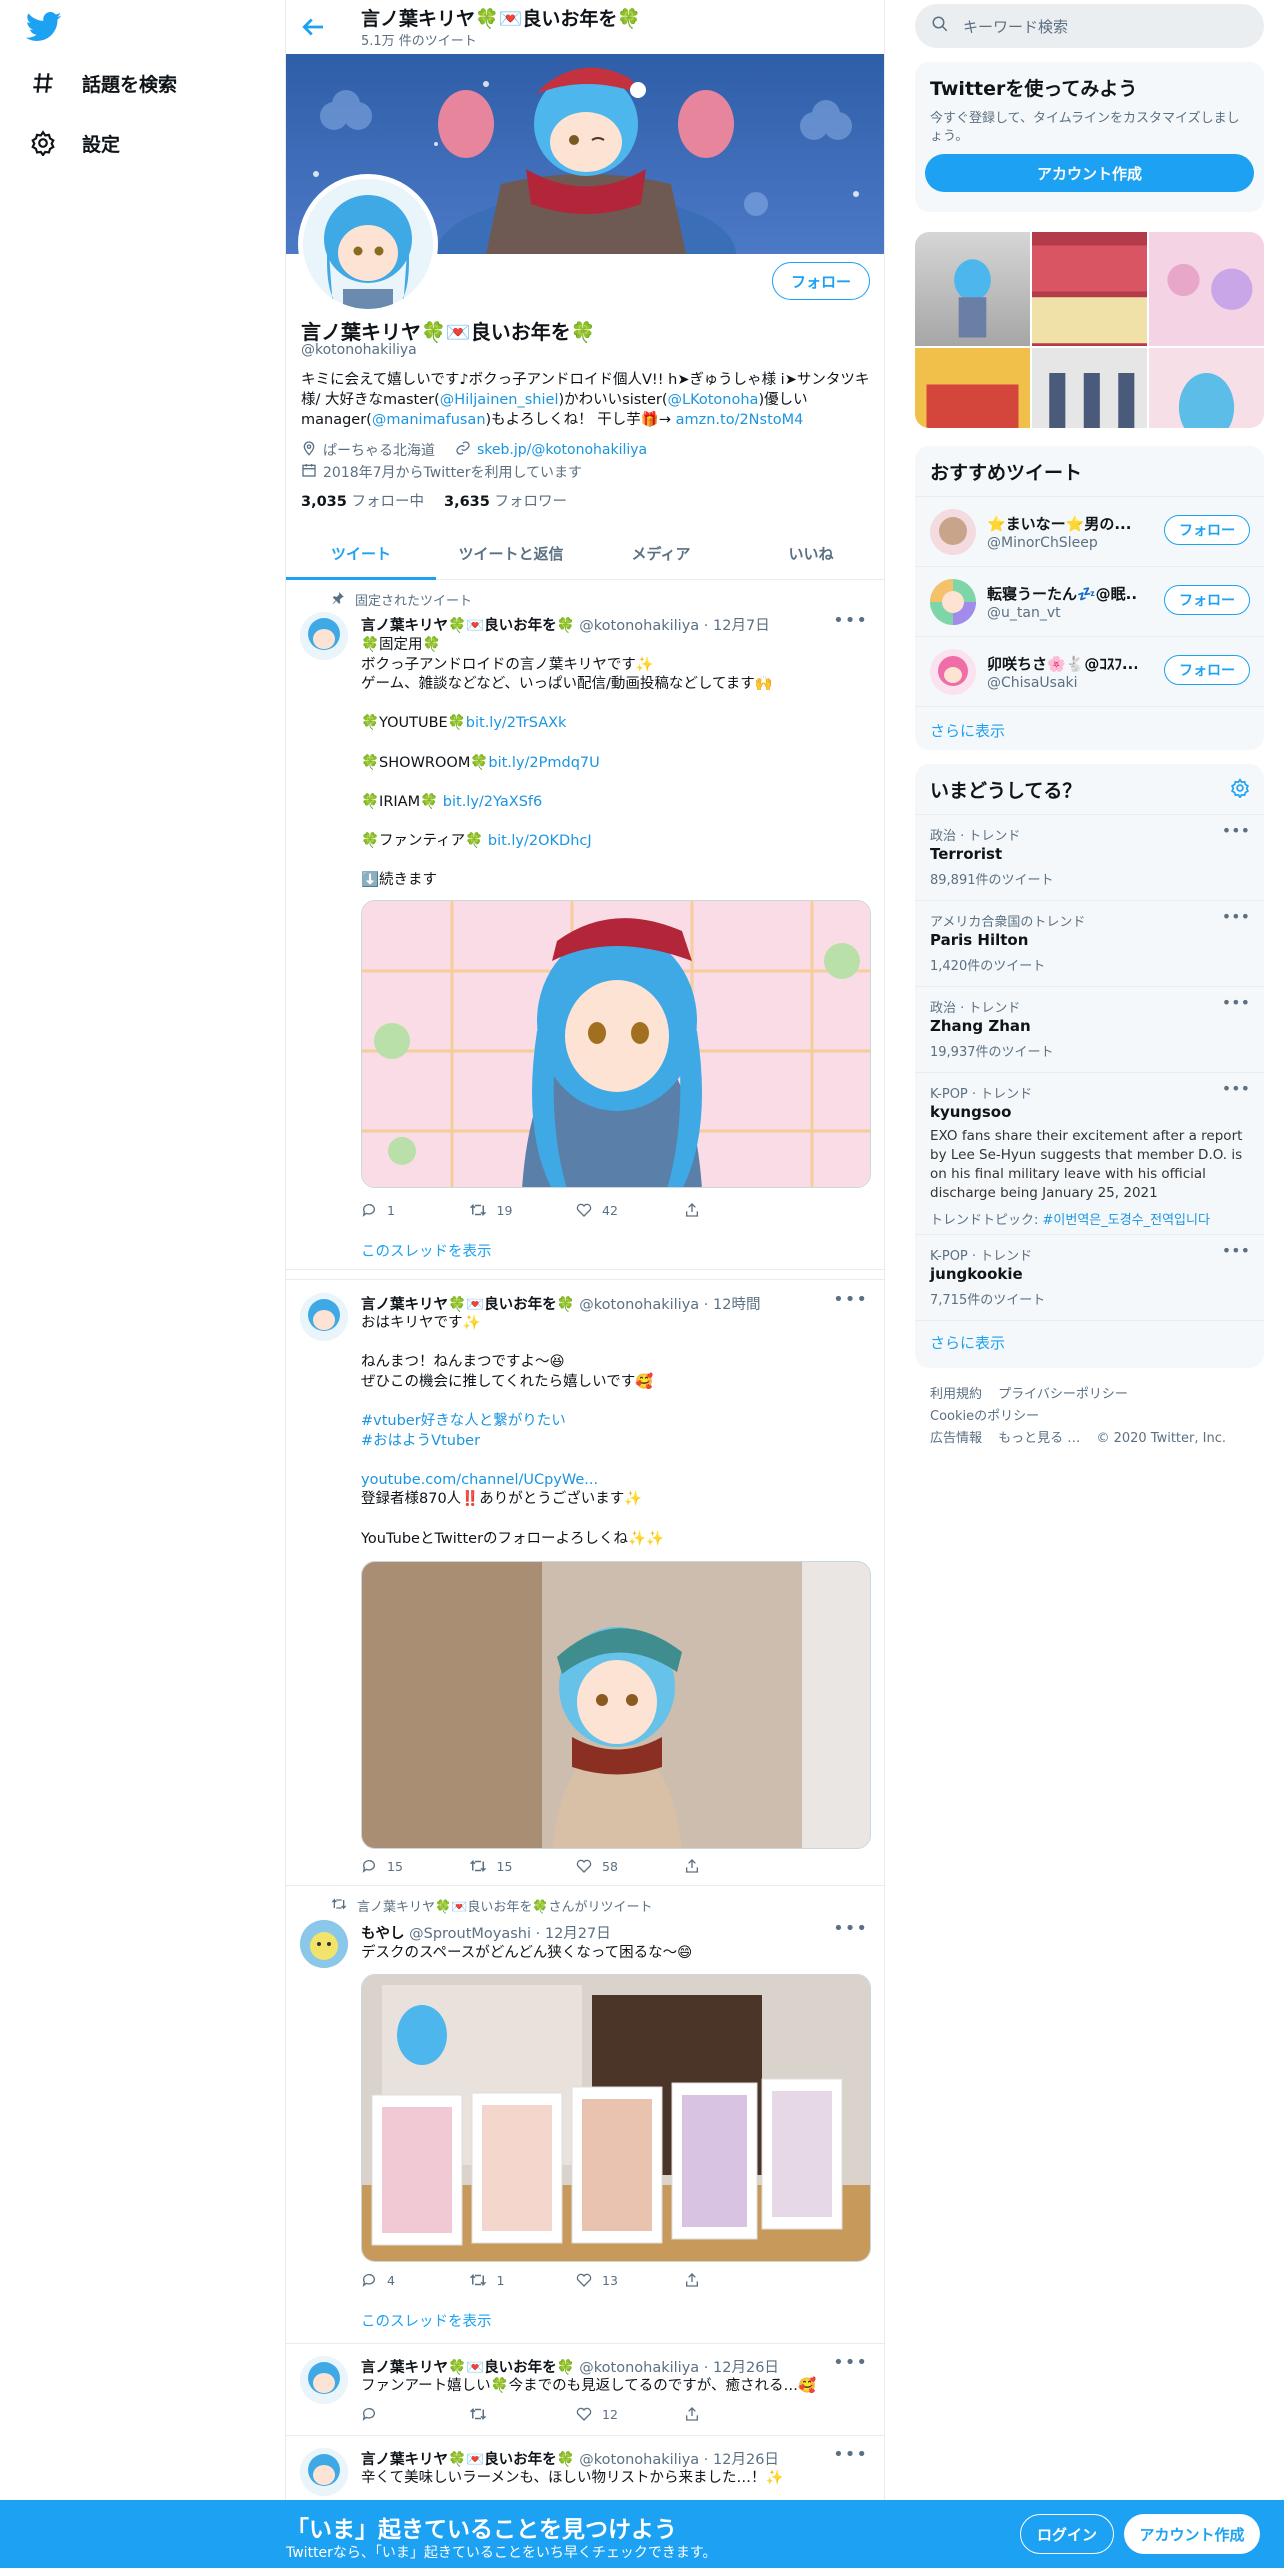  What do you see at coordinates (1089, 26) in the screenshot?
I see `search-box: キーワード検索` at bounding box center [1089, 26].